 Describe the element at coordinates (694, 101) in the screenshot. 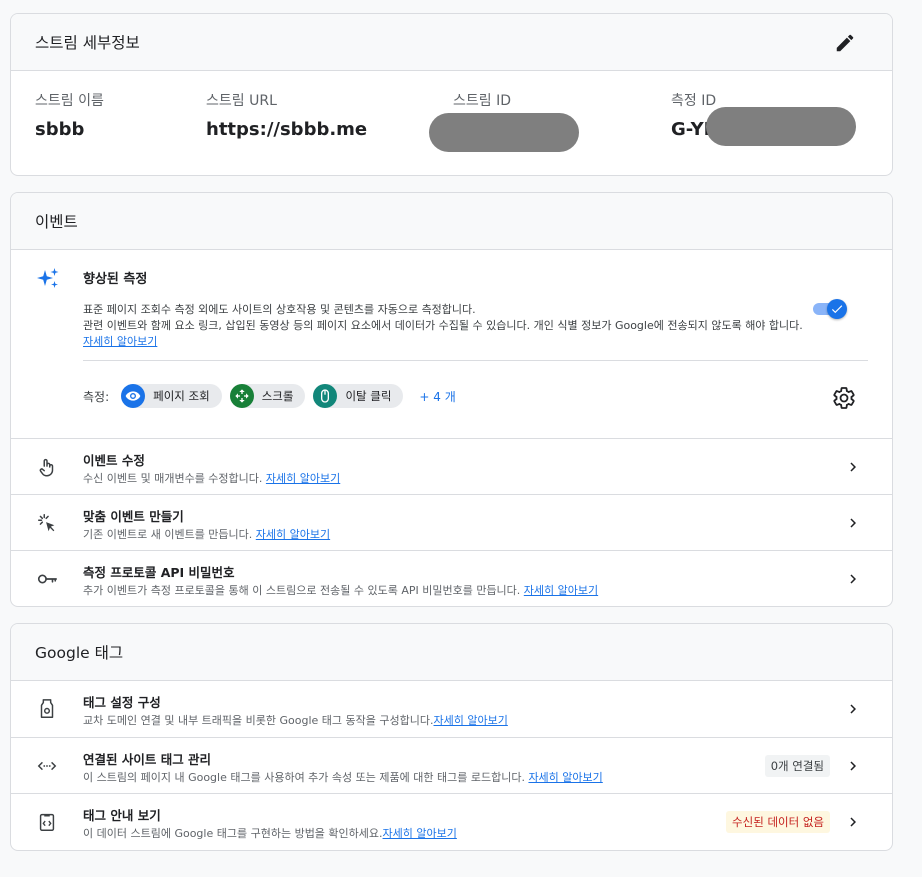

I see `measurement-id-label: 측정 ID` at that location.